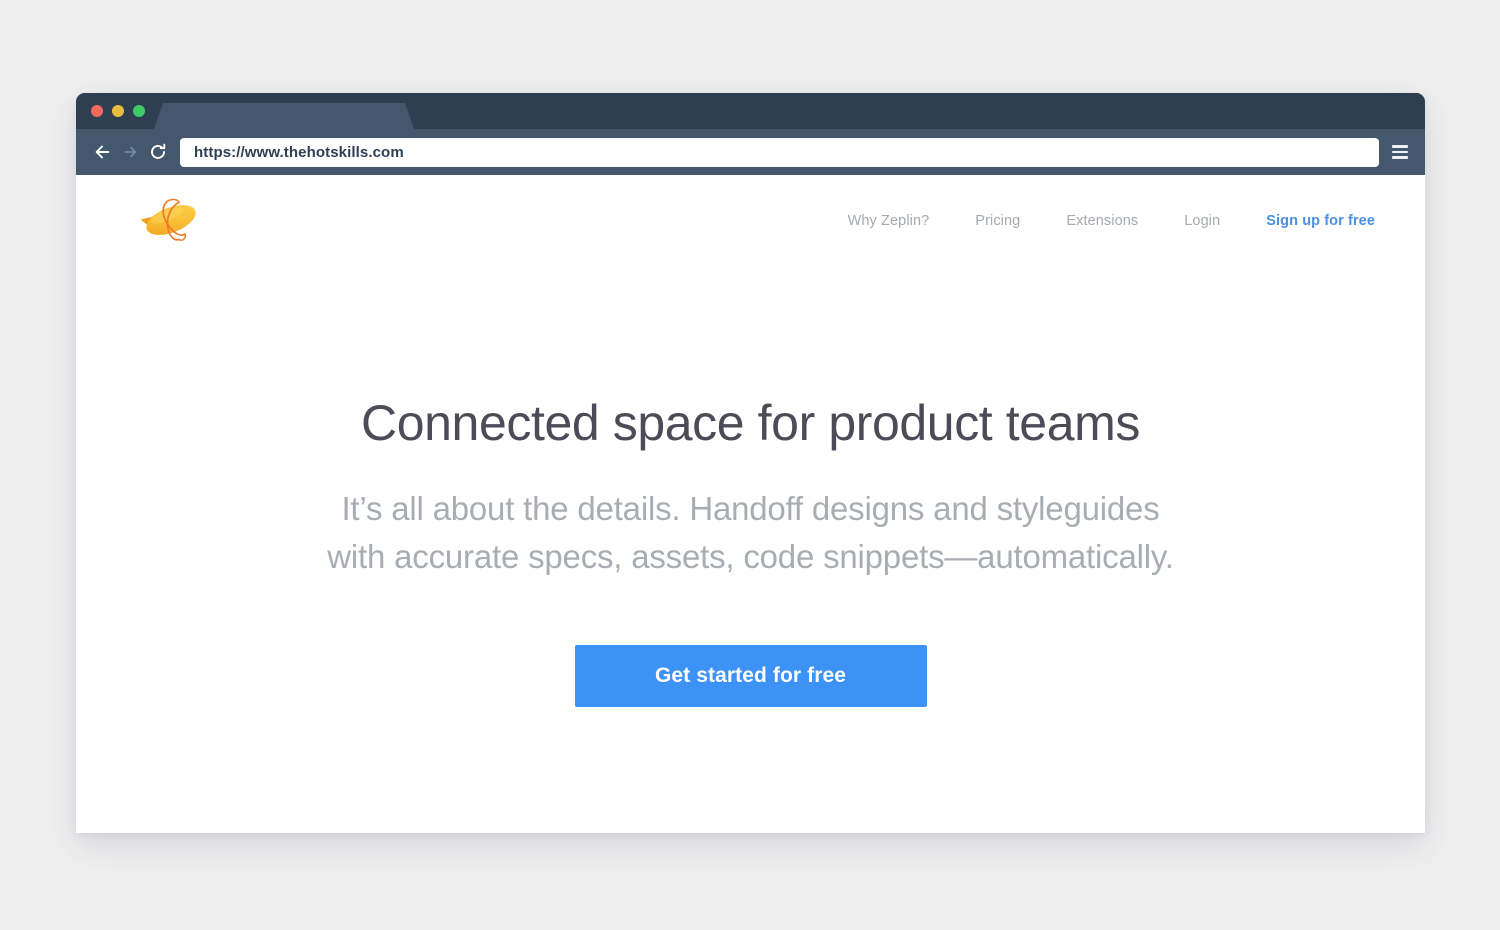  What do you see at coordinates (779, 152) in the screenshot?
I see `address-bar: https://www.thehotskills.com` at bounding box center [779, 152].